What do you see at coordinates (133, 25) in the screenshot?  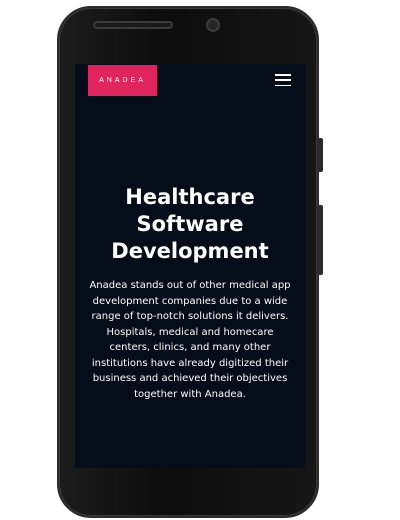 I see `earpiece-speaker` at bounding box center [133, 25].